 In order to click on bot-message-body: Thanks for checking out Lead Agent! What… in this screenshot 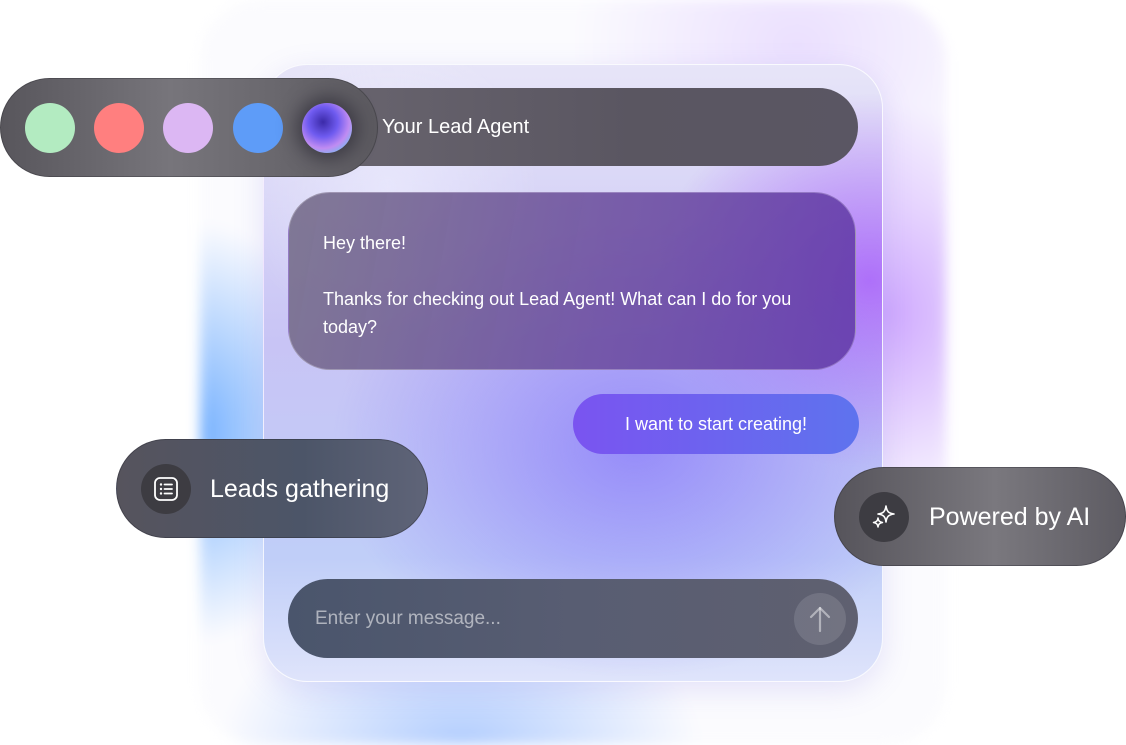, I will do `click(557, 313)`.